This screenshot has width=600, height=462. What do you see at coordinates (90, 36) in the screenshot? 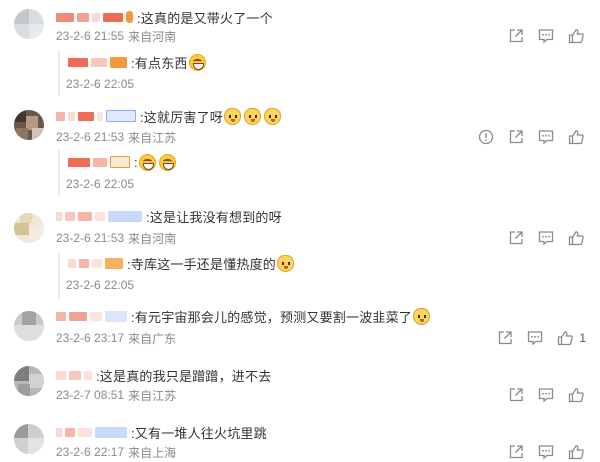
I see `comment-time: 23-2-6 21:55` at bounding box center [90, 36].